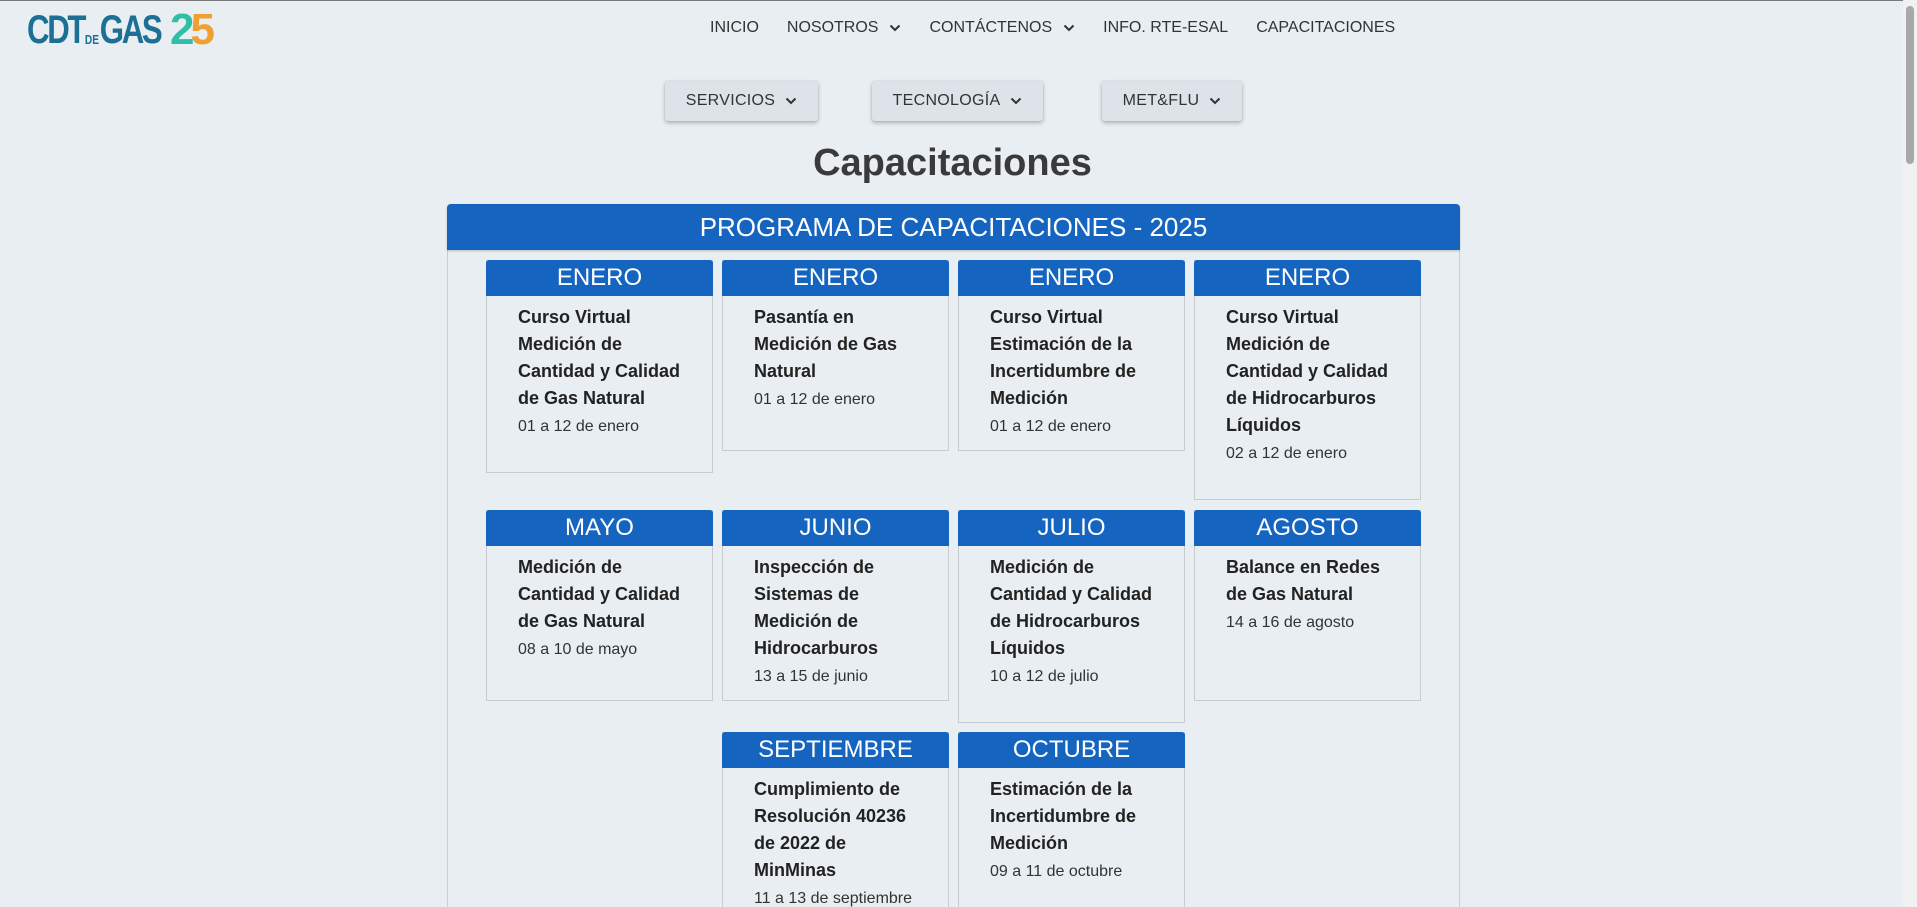  What do you see at coordinates (202, 29) in the screenshot?
I see `logo-num-b: 5` at bounding box center [202, 29].